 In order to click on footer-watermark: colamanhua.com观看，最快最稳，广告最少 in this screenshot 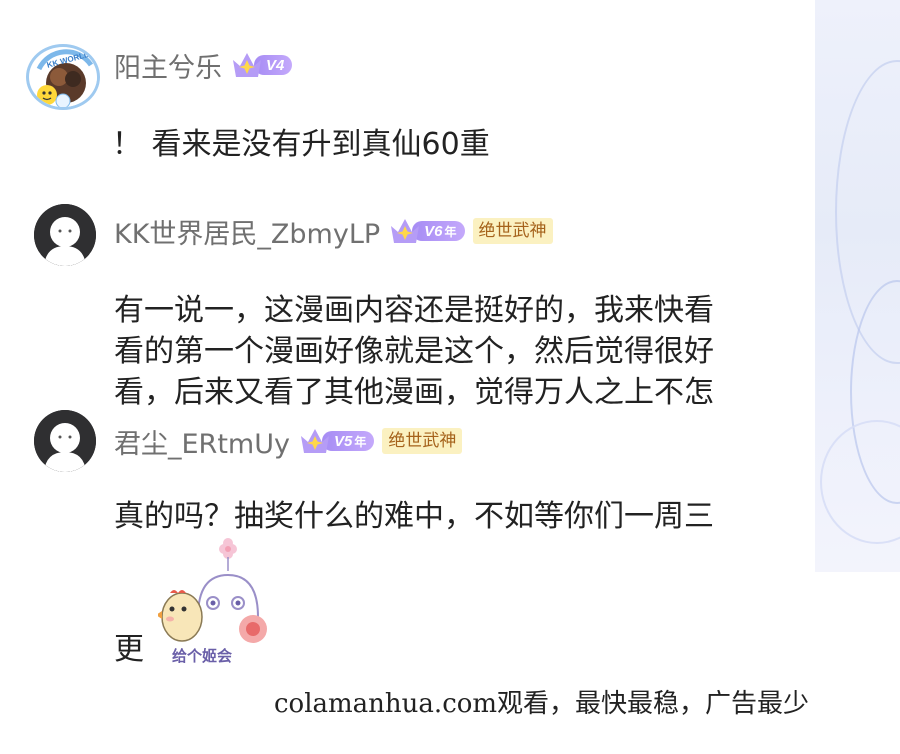, I will do `click(542, 704)`.